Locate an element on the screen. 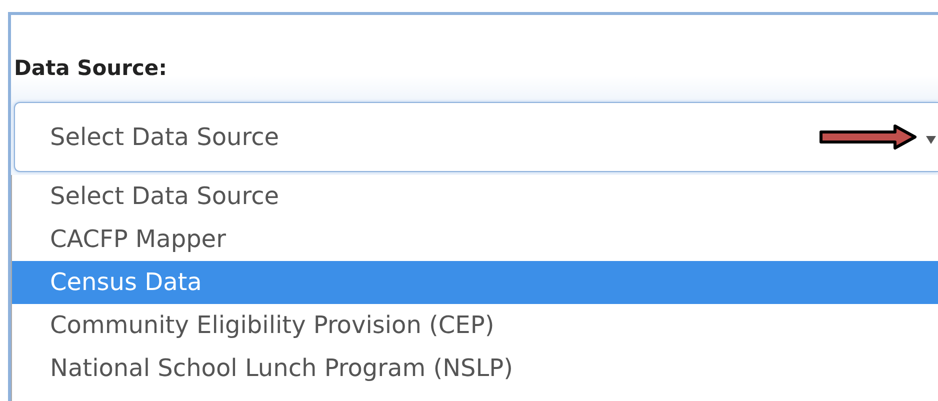 The image size is (938, 401). dropdown-option: National School Lunch Program (NSLP) is located at coordinates (475, 368).